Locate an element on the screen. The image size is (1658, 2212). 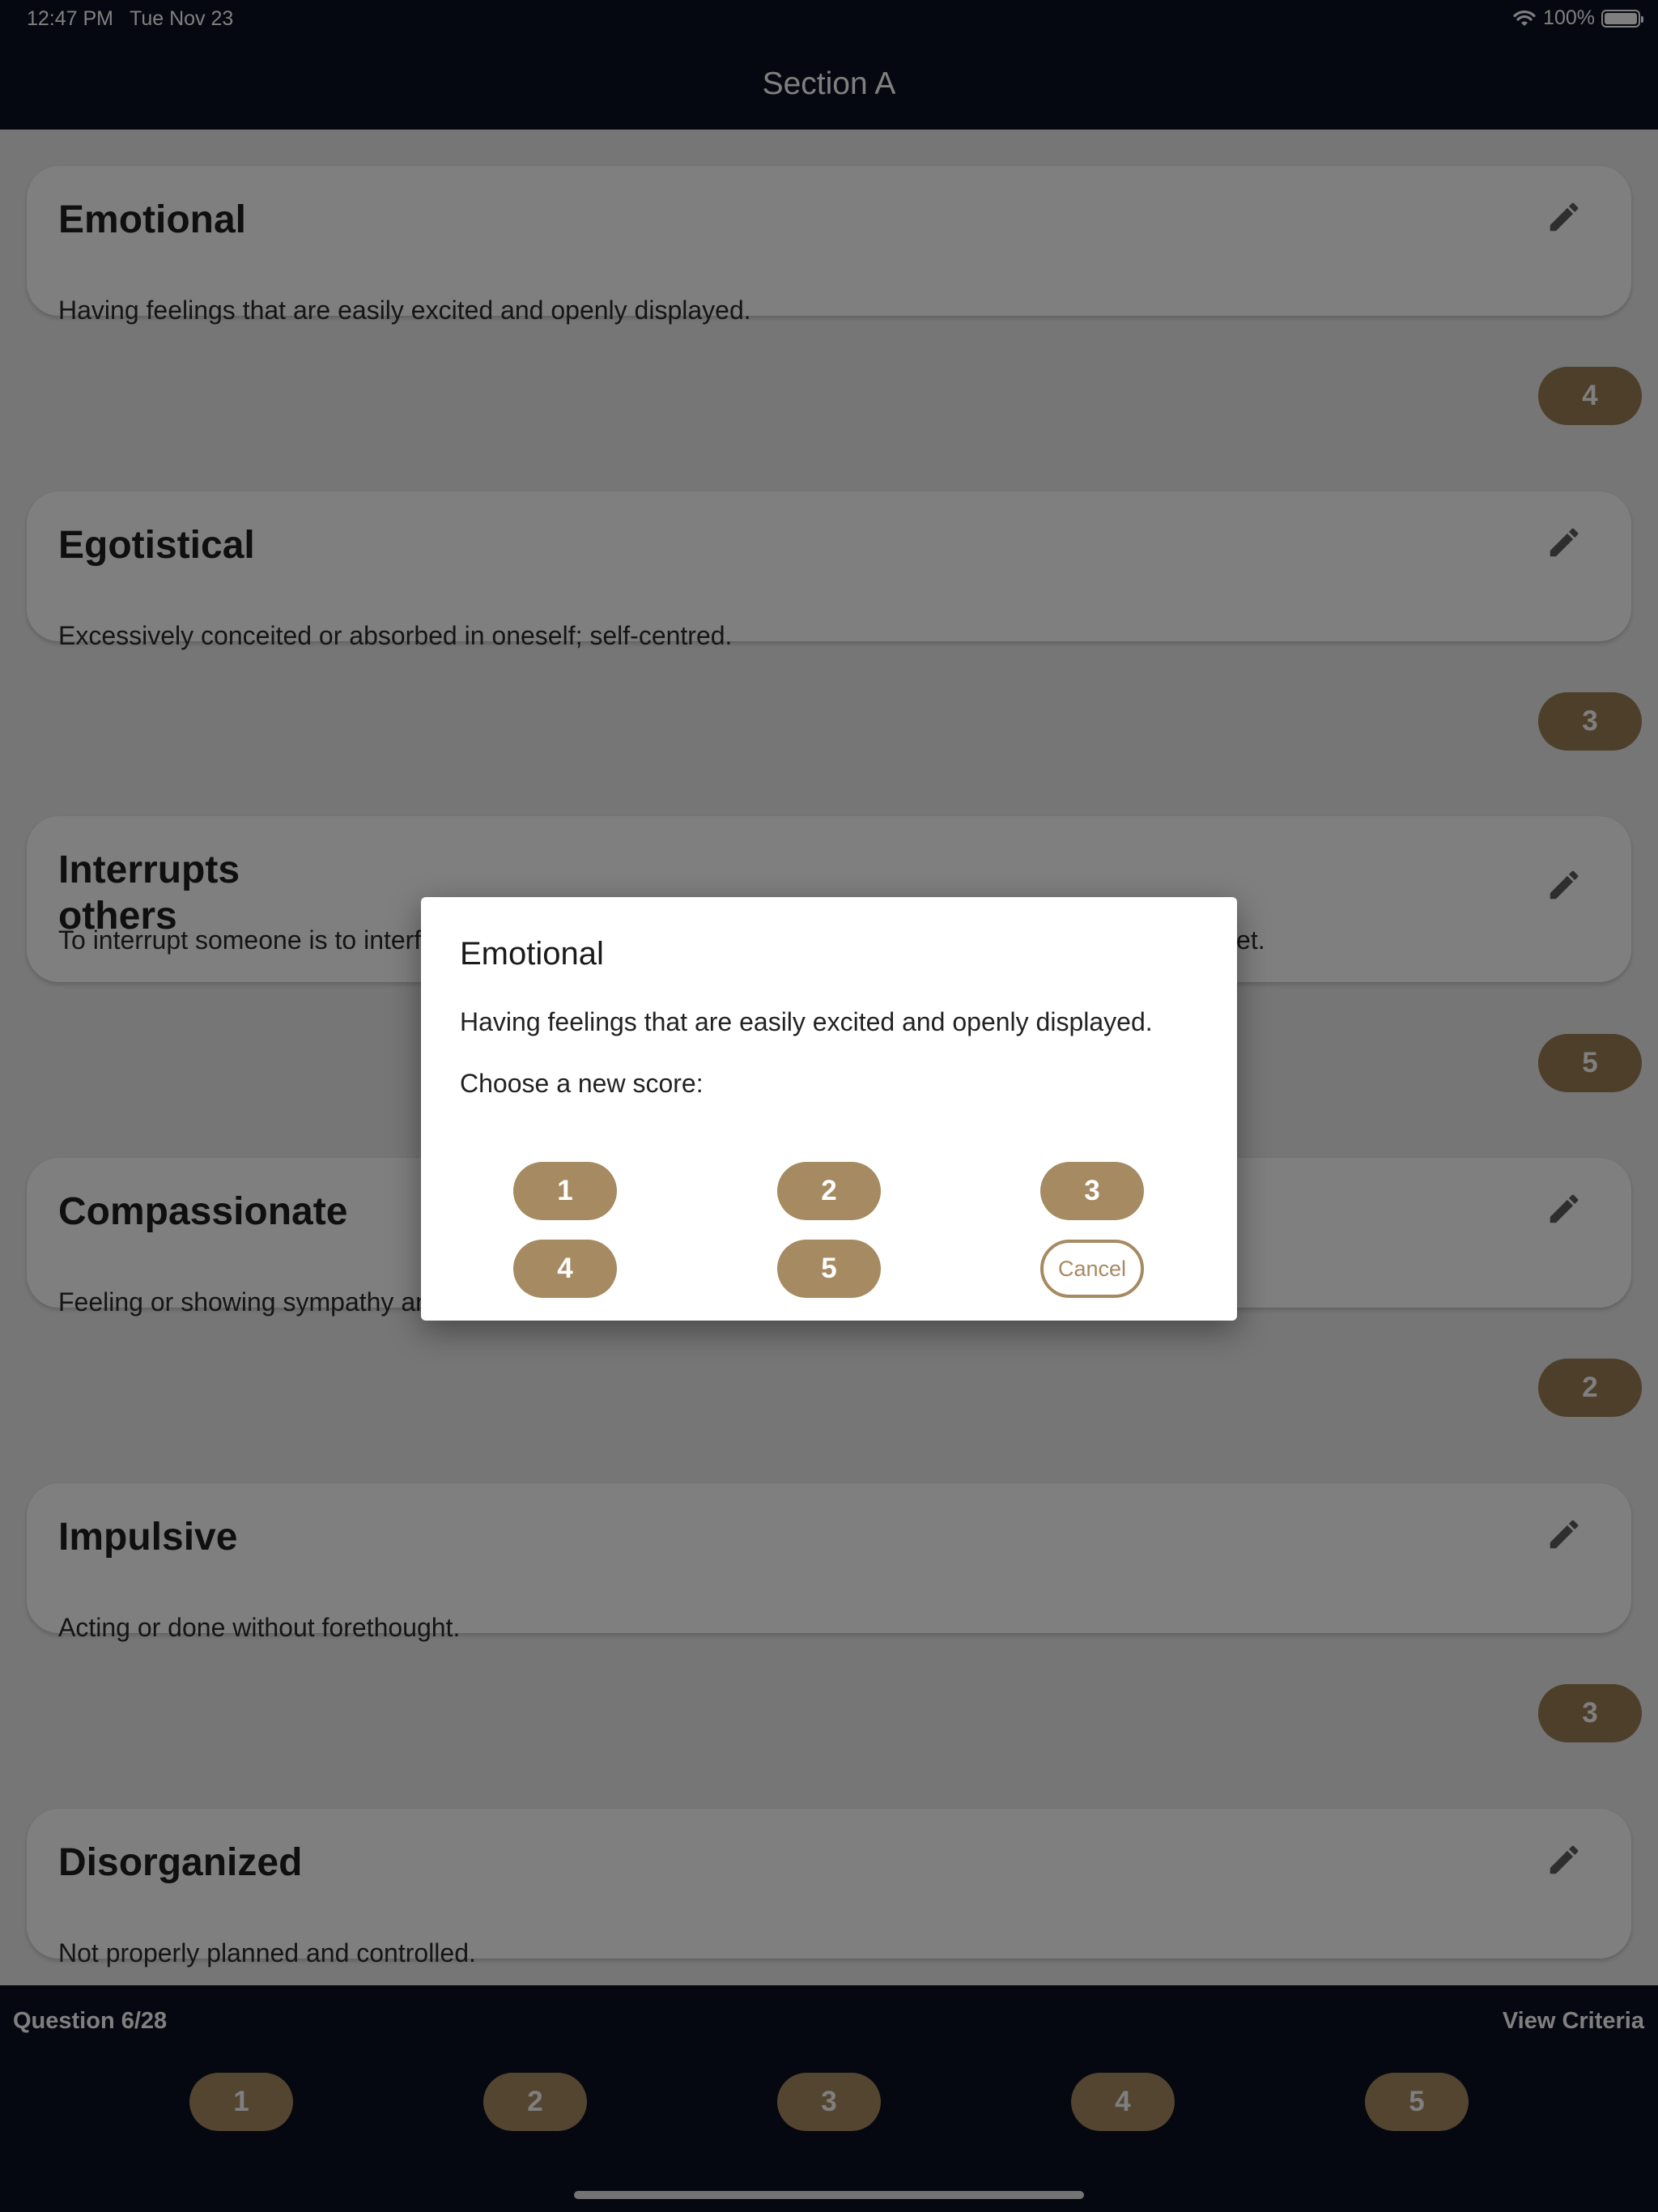
dialog-title: Emotional is located at coordinates (532, 954).